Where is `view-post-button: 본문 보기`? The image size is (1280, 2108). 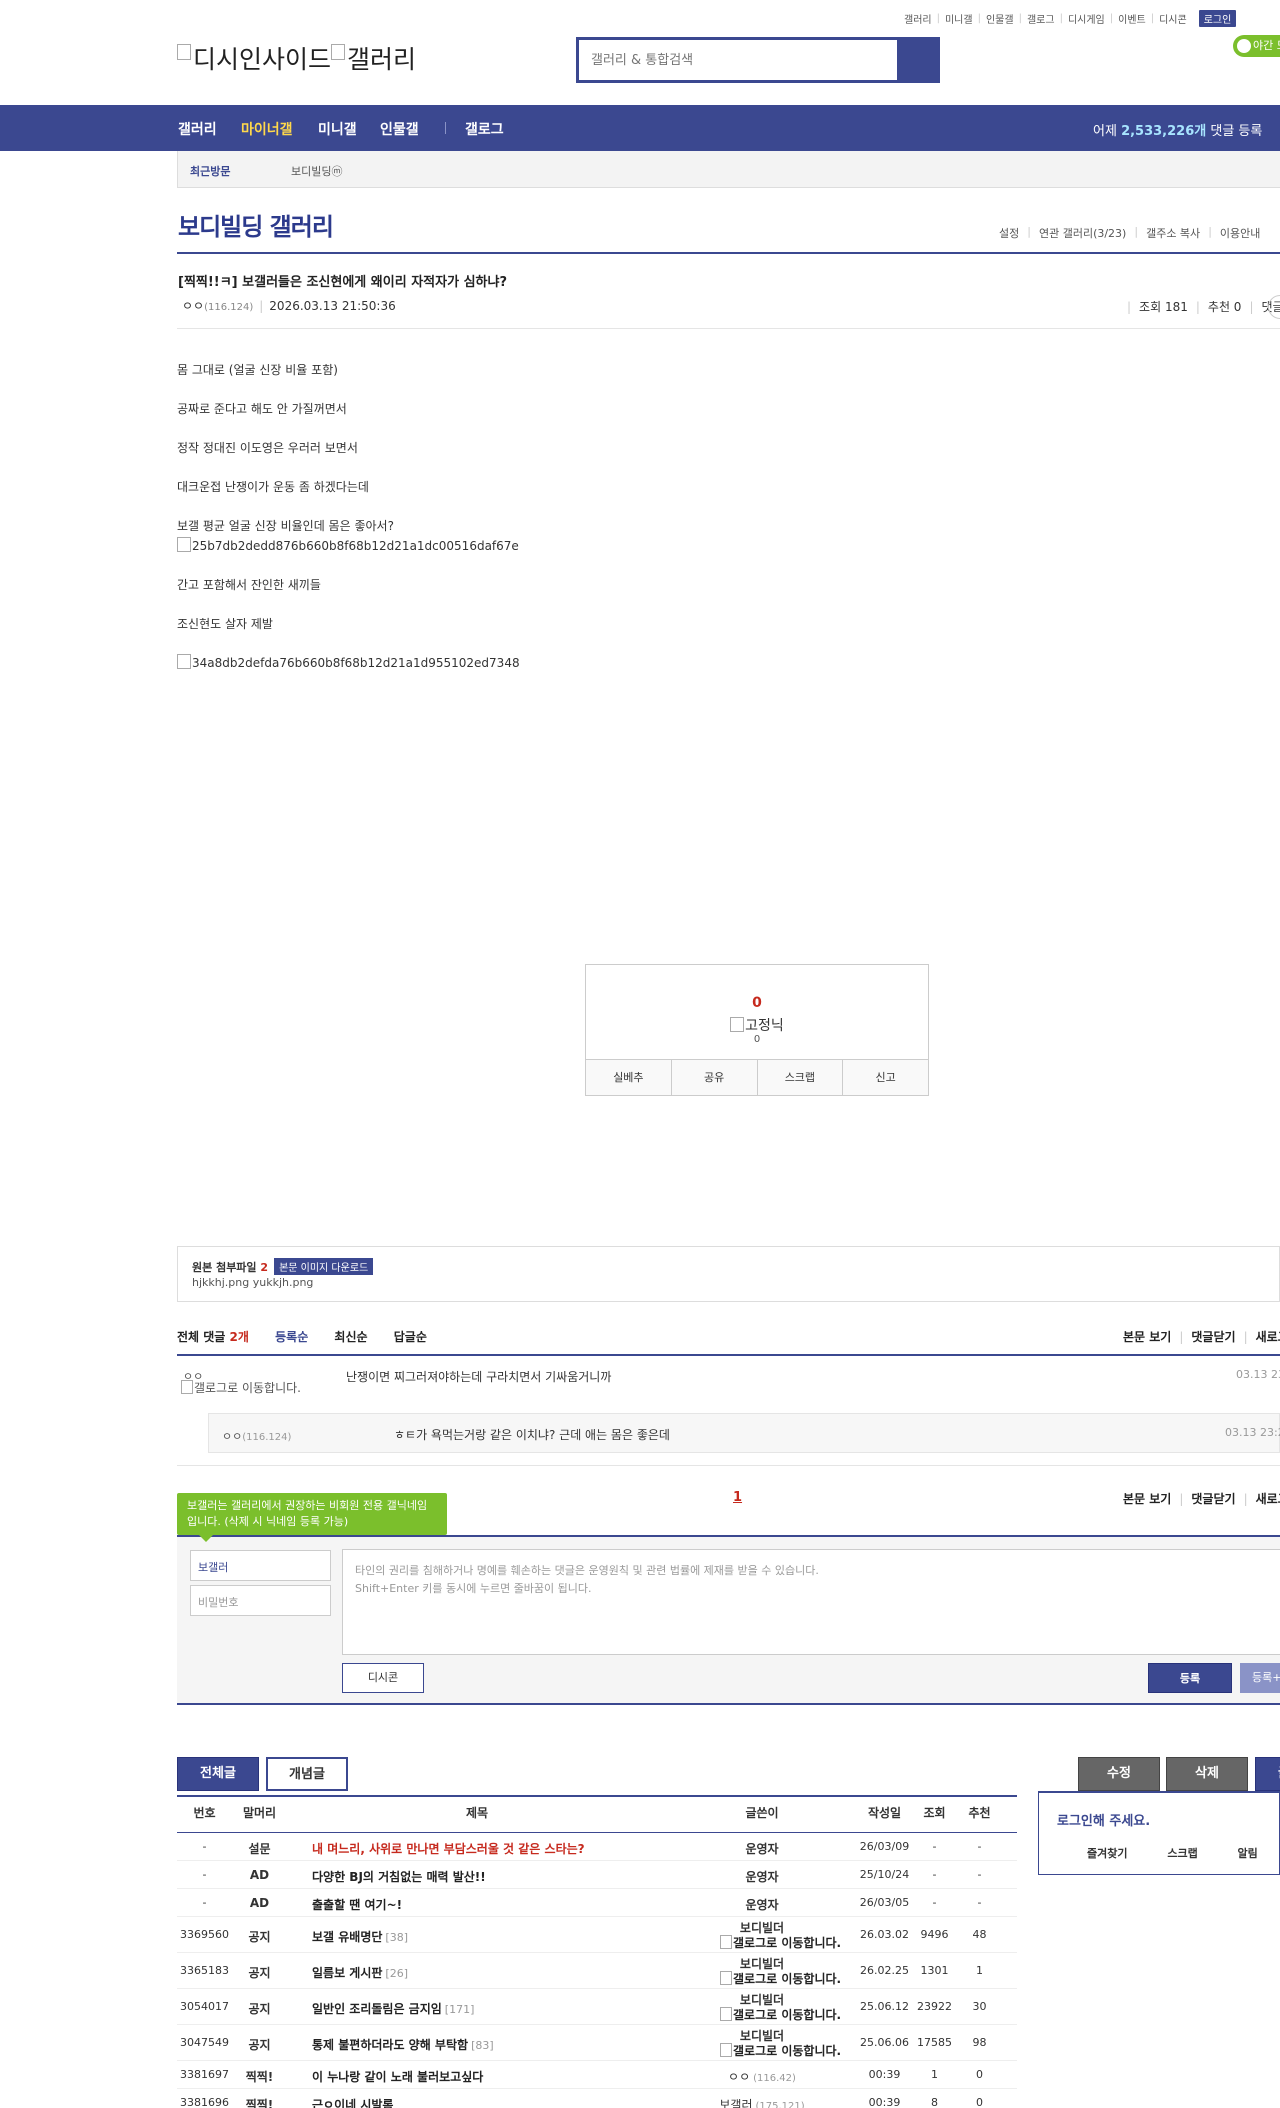
view-post-button: 본문 보기 is located at coordinates (1147, 1337).